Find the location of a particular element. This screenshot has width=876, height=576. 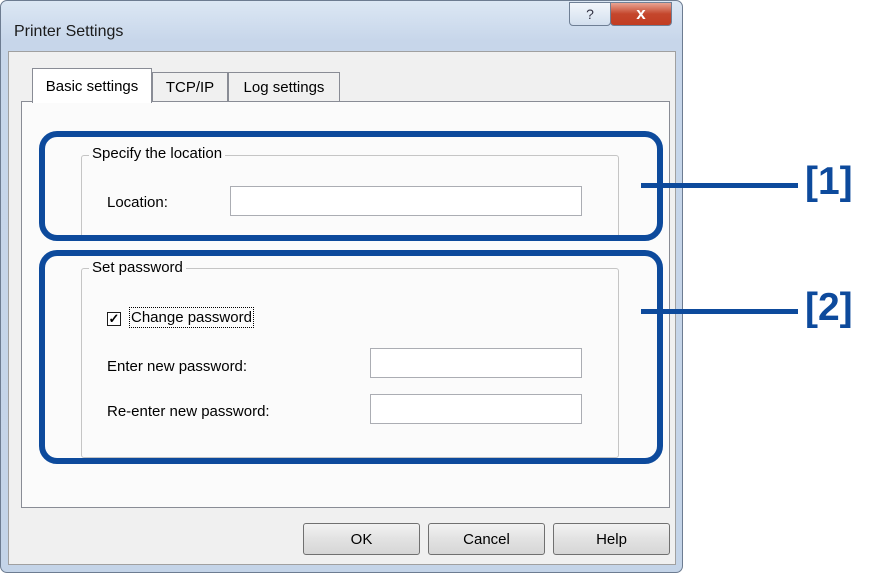

window-title: Printer Settings is located at coordinates (69, 31).